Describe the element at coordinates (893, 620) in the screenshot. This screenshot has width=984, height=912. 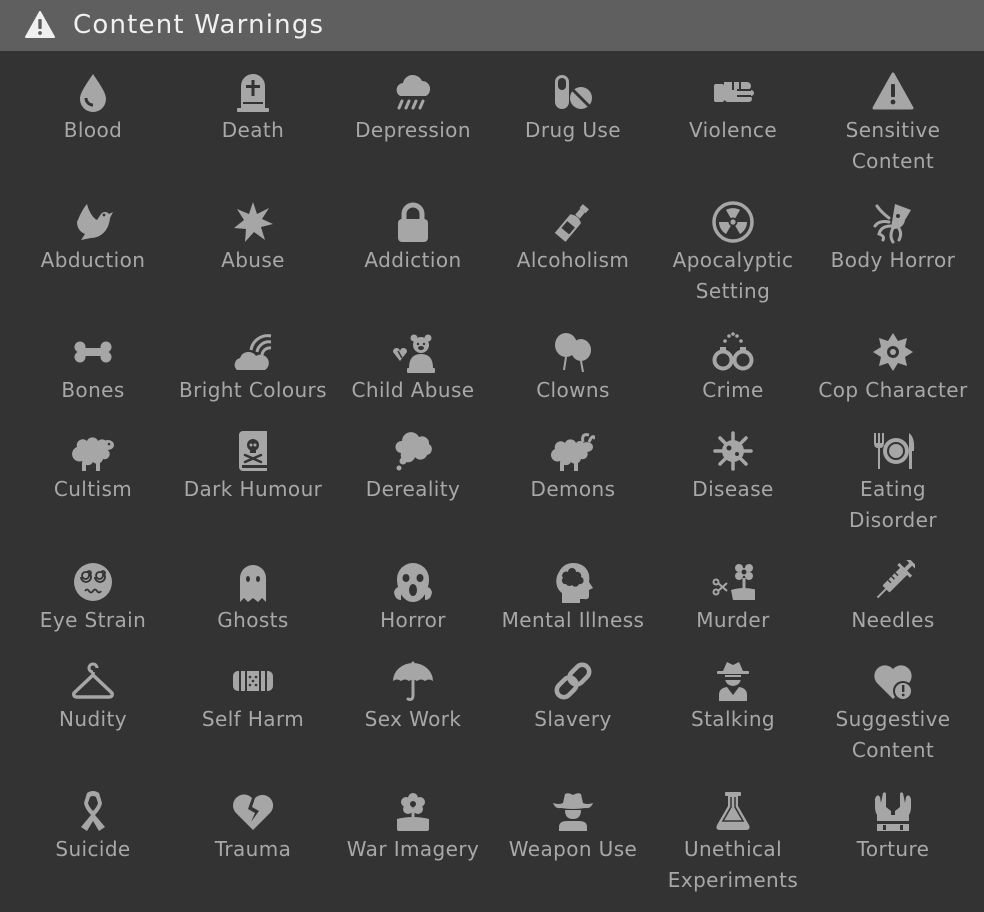
I see `warning-label: Needles` at that location.